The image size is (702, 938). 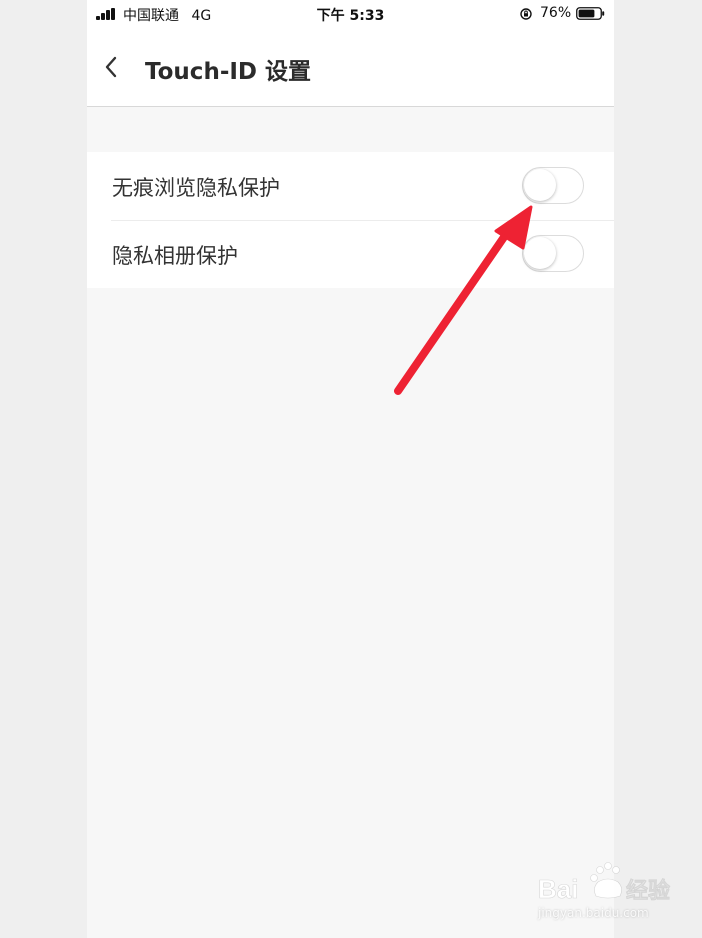 I want to click on settings-list: 无痕浏览隐私保护 隐私相册保护, so click(x=350, y=220).